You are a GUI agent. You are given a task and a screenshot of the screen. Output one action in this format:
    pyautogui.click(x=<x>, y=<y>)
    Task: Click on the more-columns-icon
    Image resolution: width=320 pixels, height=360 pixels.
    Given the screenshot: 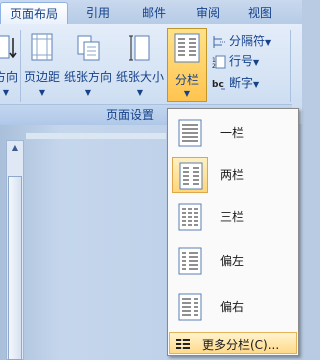 What is the action you would take?
    pyautogui.click(x=183, y=345)
    